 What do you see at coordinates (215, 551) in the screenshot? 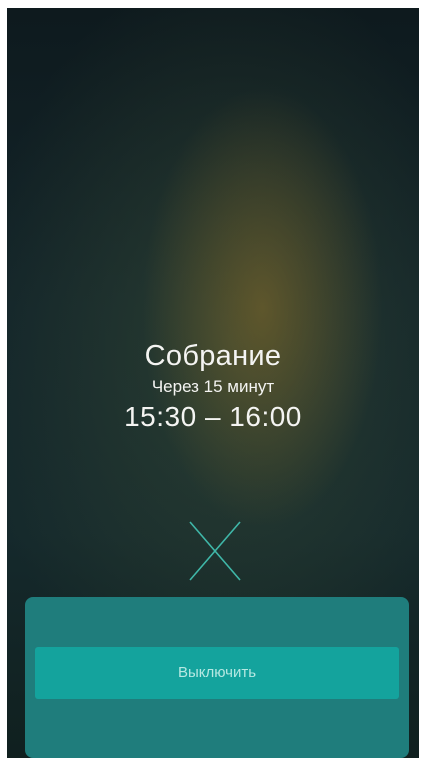
I see `close-icon` at bounding box center [215, 551].